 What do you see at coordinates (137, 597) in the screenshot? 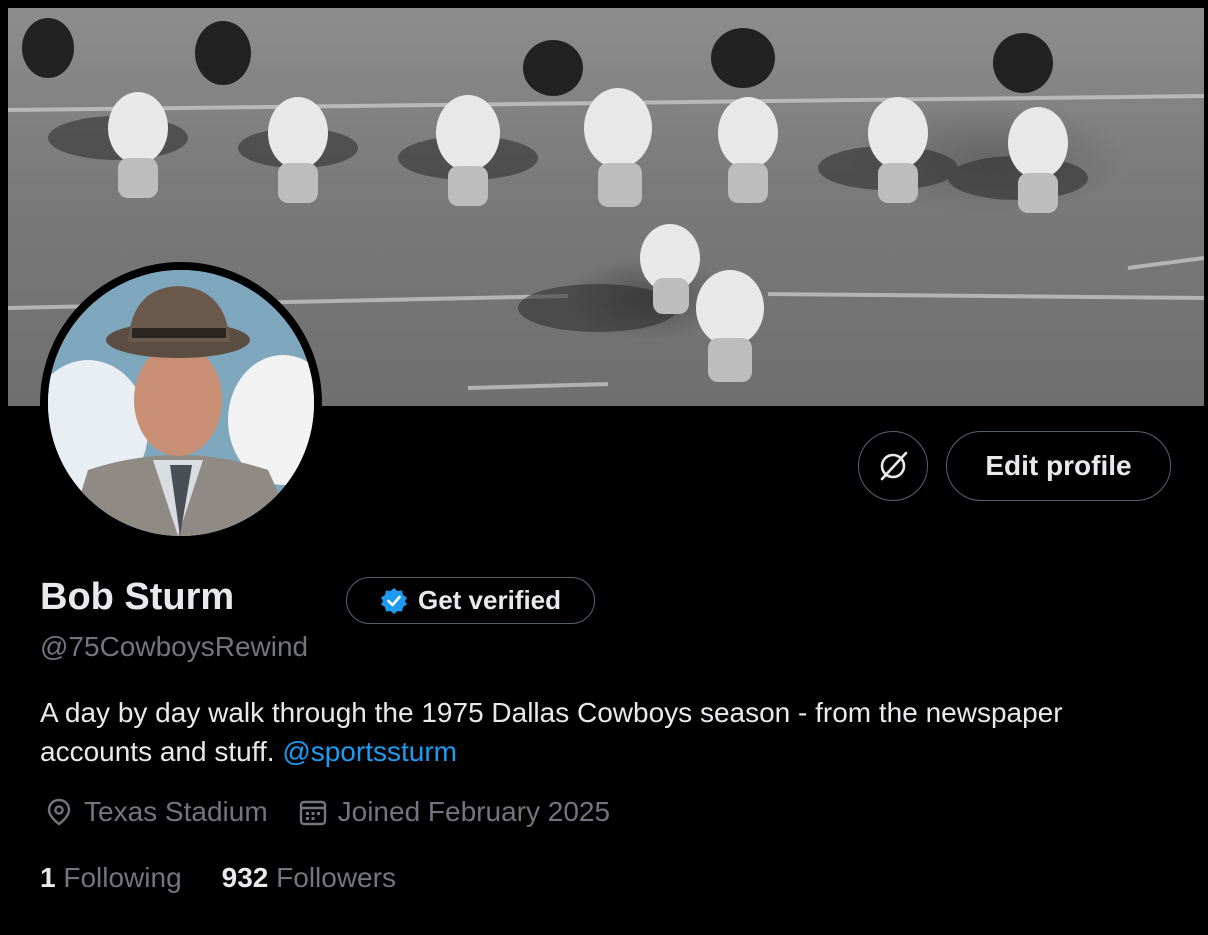
I see `profile-name: Bob Sturm` at bounding box center [137, 597].